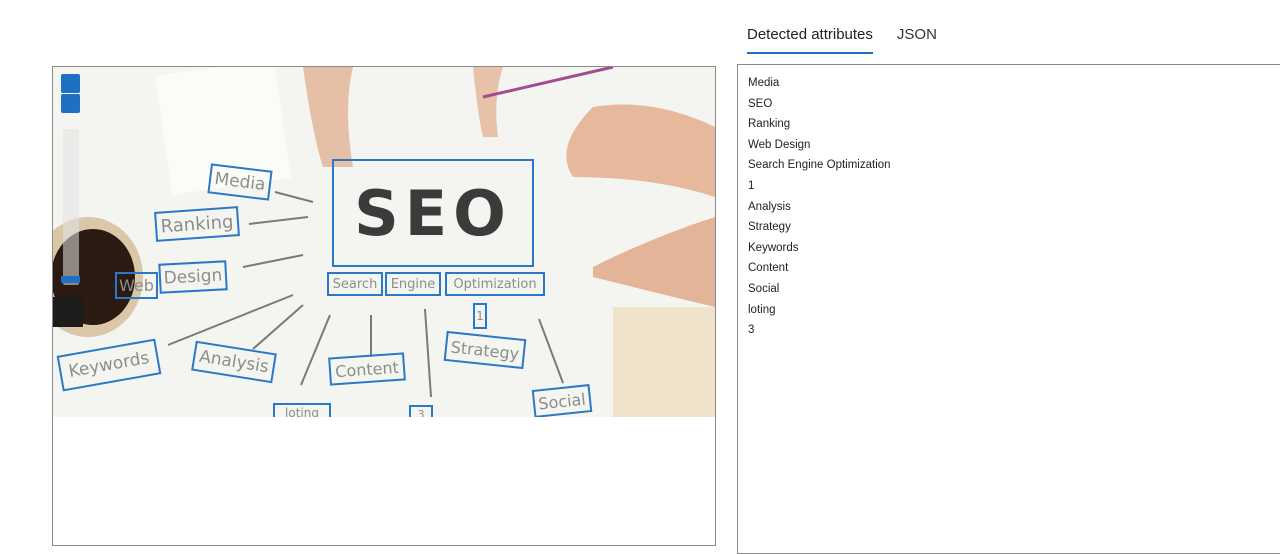 The height and width of the screenshot is (554, 1280). I want to click on bbox-social: Social, so click(562, 400).